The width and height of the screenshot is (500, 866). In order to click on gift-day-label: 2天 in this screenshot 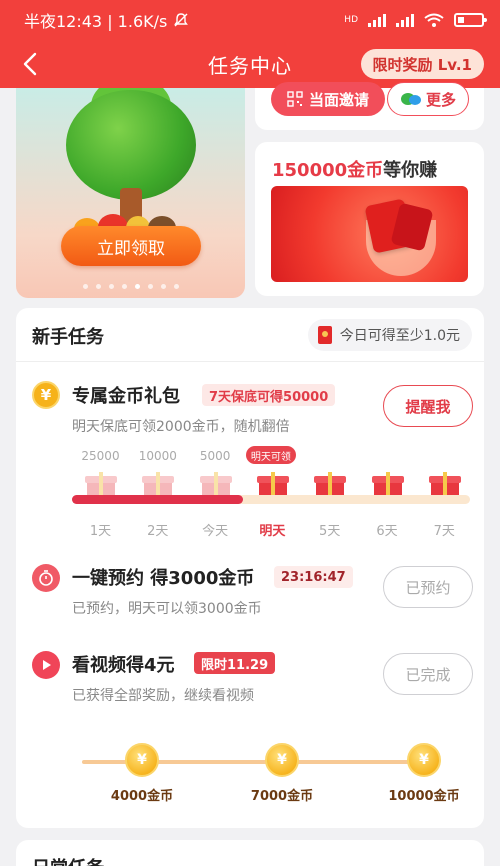, I will do `click(158, 531)`.